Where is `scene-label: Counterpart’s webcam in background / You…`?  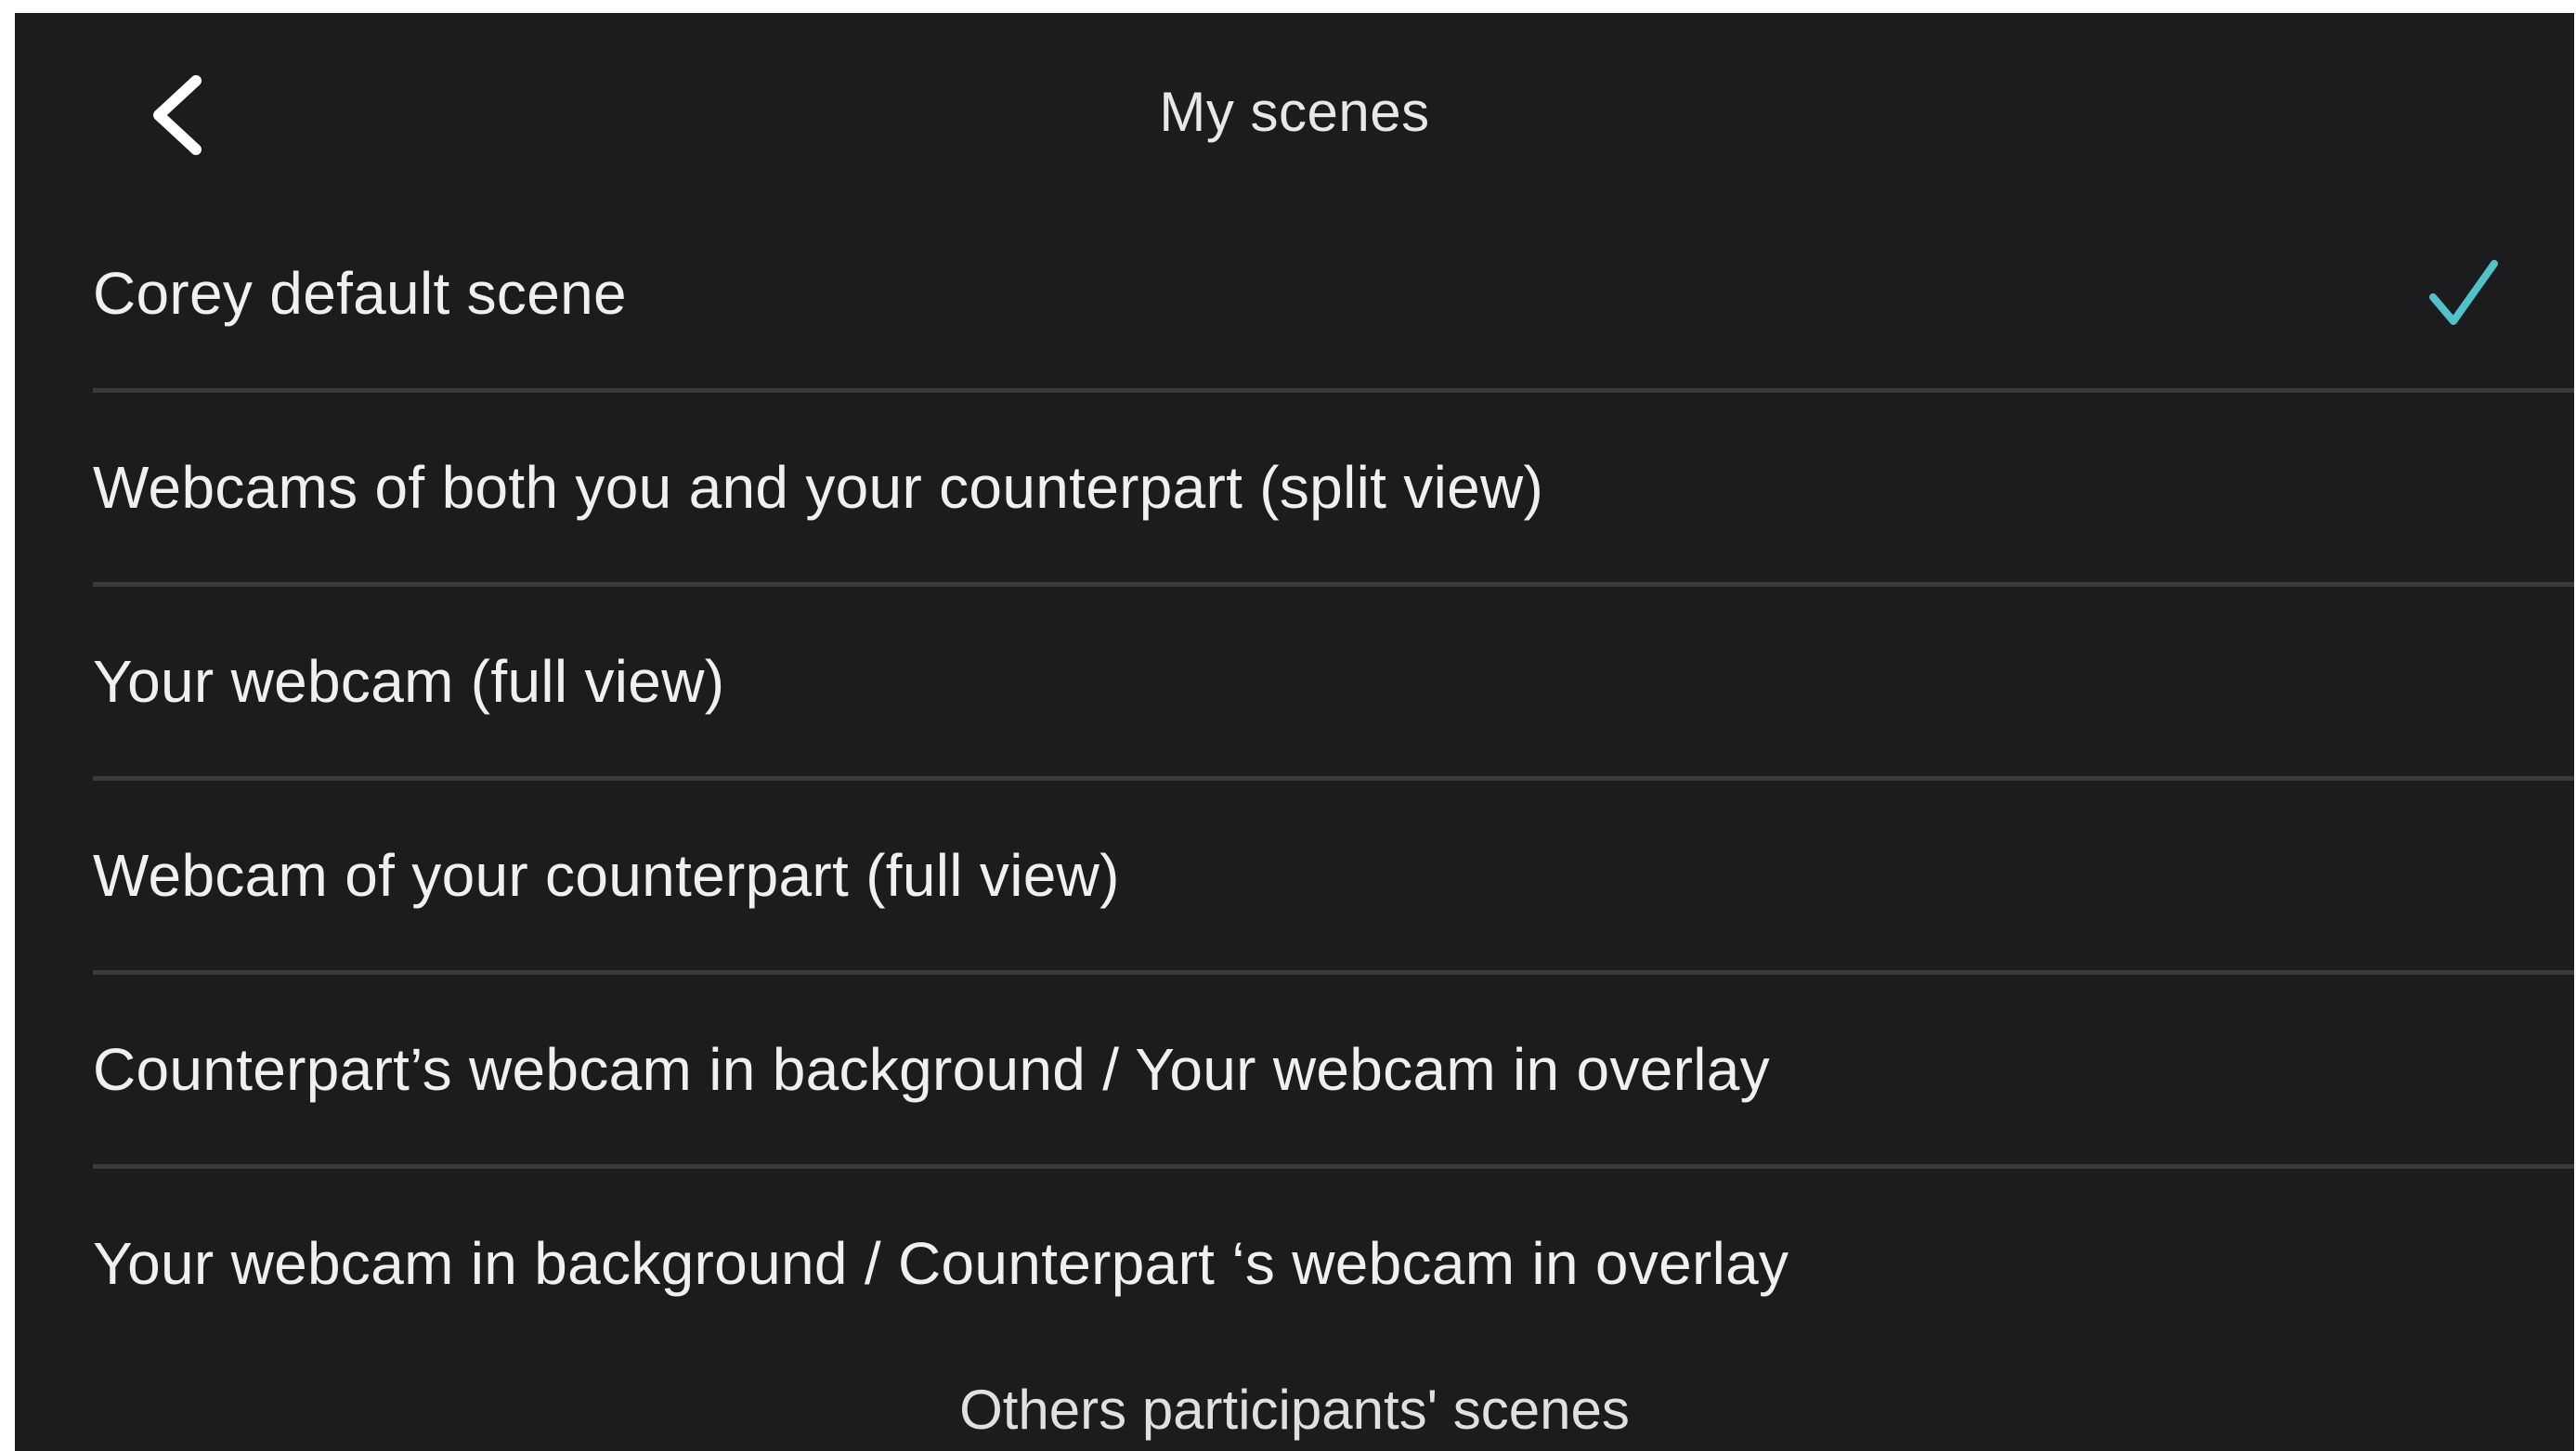
scene-label: Counterpart’s webcam in background / You… is located at coordinates (931, 1069).